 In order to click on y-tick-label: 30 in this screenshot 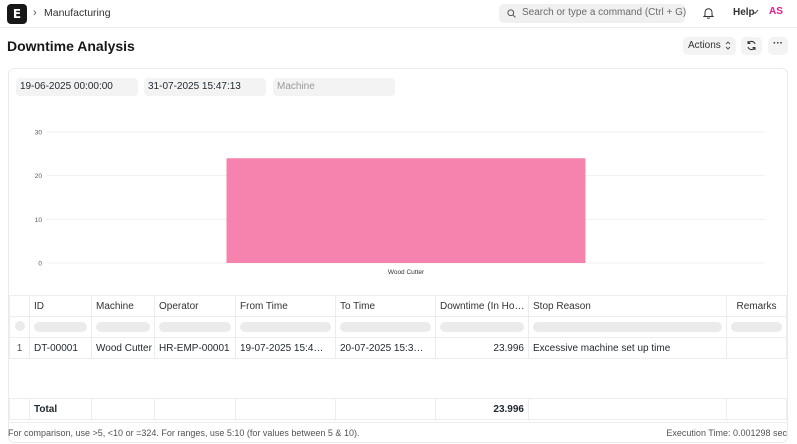, I will do `click(39, 133)`.